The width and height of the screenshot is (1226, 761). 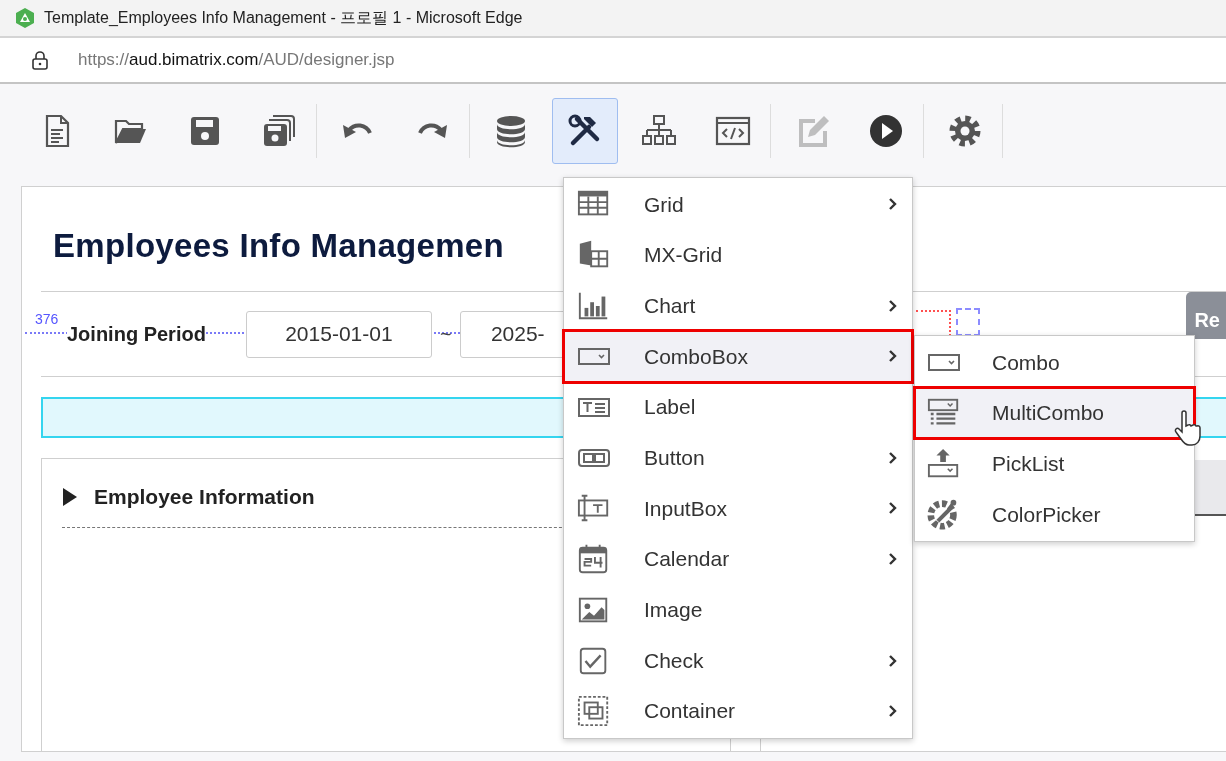 I want to click on menu-item: Combo, so click(x=1054, y=362).